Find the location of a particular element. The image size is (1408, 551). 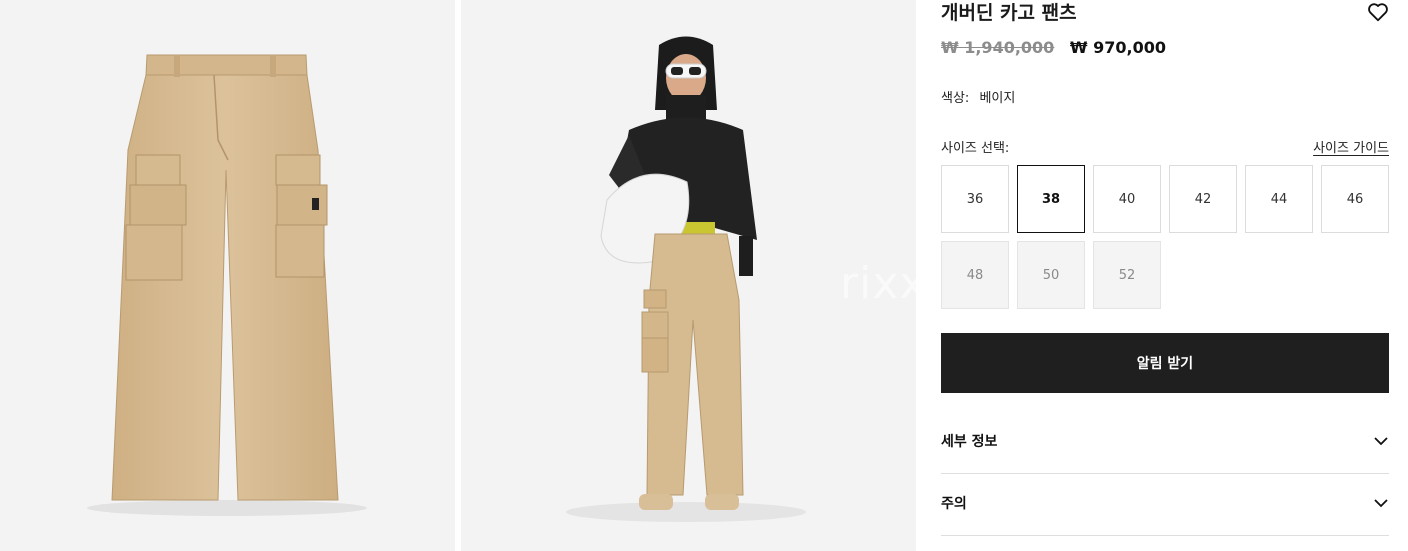

accordion-caution: 주의 is located at coordinates (1165, 503).